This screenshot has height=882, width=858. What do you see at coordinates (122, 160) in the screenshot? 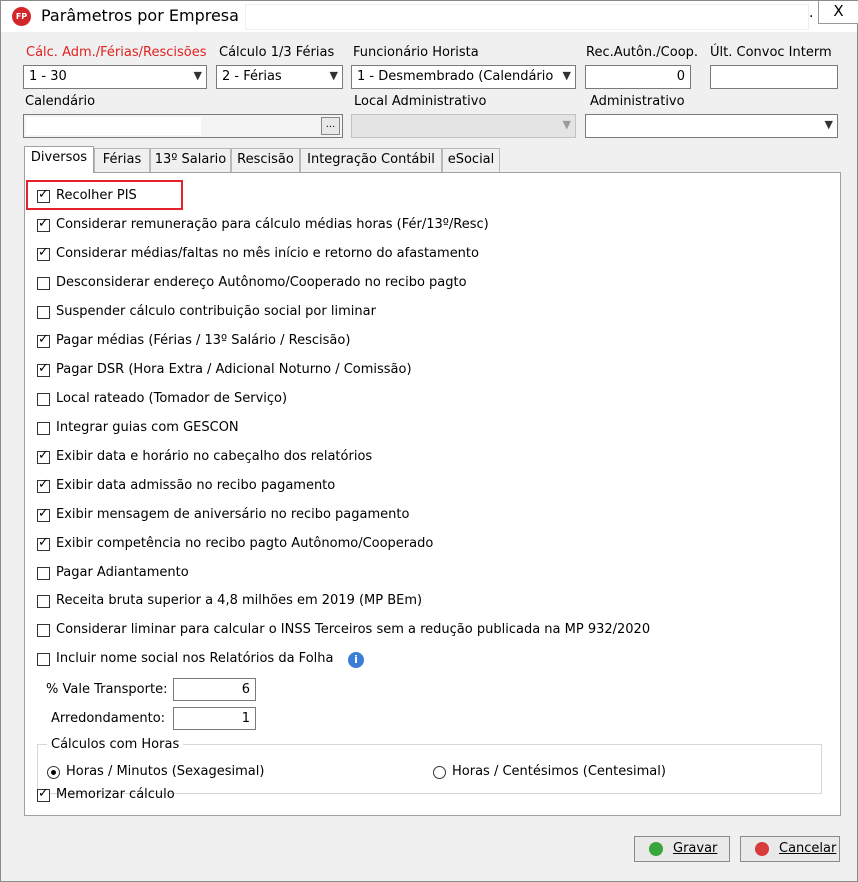
I see `tab-ferias: Férias` at bounding box center [122, 160].